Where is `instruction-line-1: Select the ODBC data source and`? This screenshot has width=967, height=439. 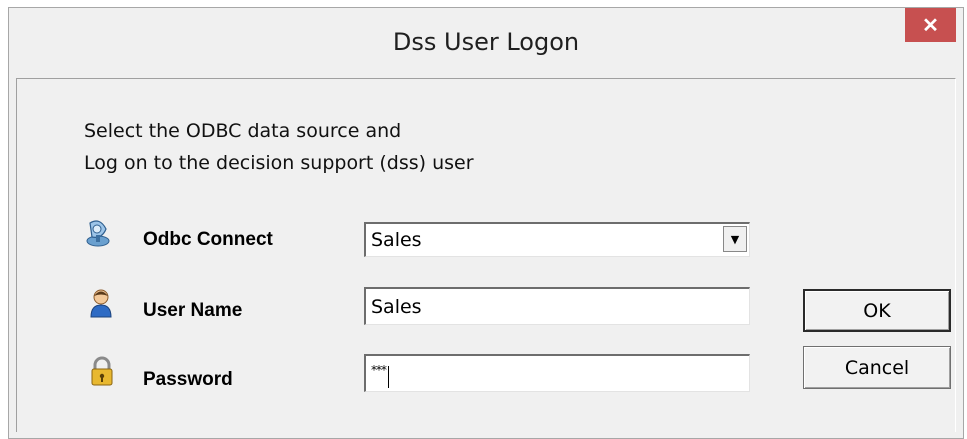 instruction-line-1: Select the ODBC data source and is located at coordinates (243, 131).